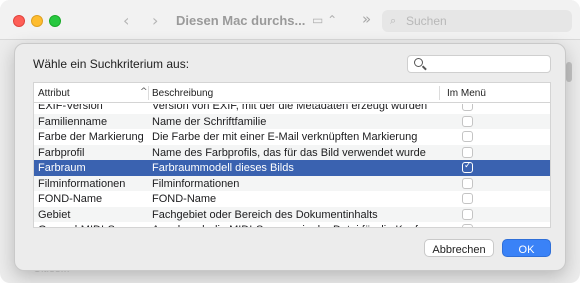 The width and height of the screenshot is (580, 283). Describe the element at coordinates (182, 93) in the screenshot. I see `column-header-description: Beschreibung` at that location.